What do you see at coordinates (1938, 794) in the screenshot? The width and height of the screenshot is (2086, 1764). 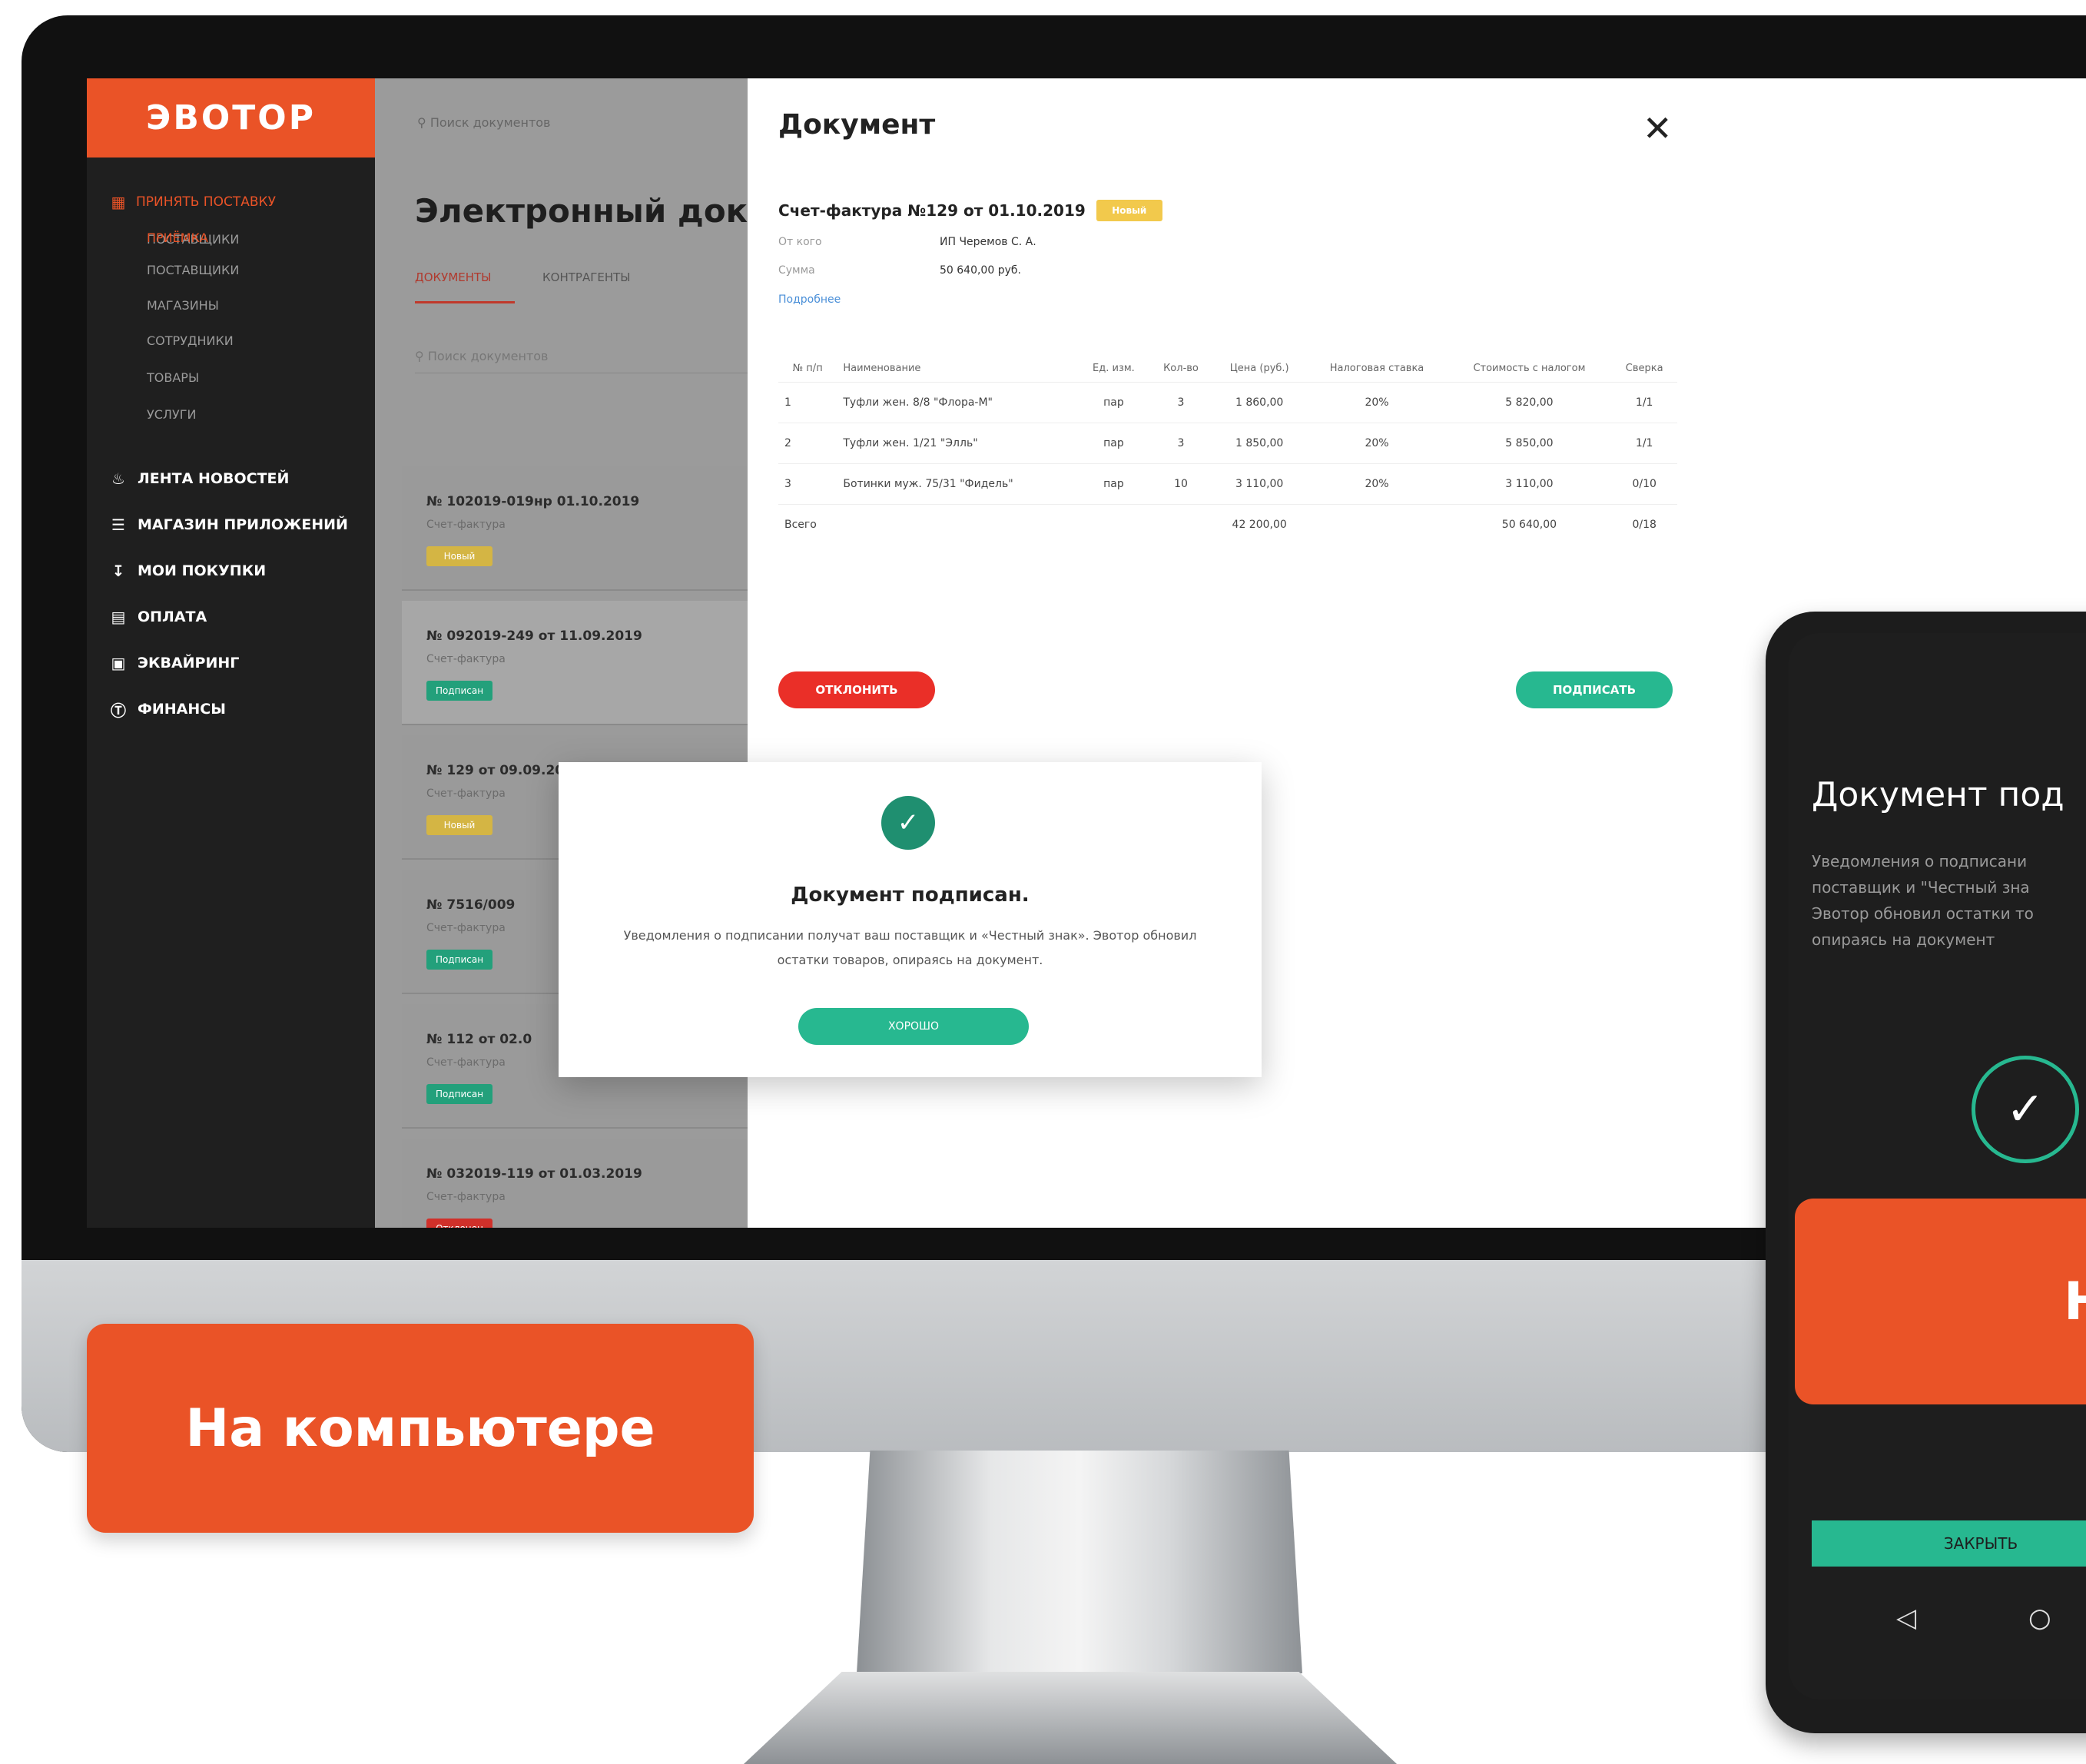 I see `phone-title: Документ под` at bounding box center [1938, 794].